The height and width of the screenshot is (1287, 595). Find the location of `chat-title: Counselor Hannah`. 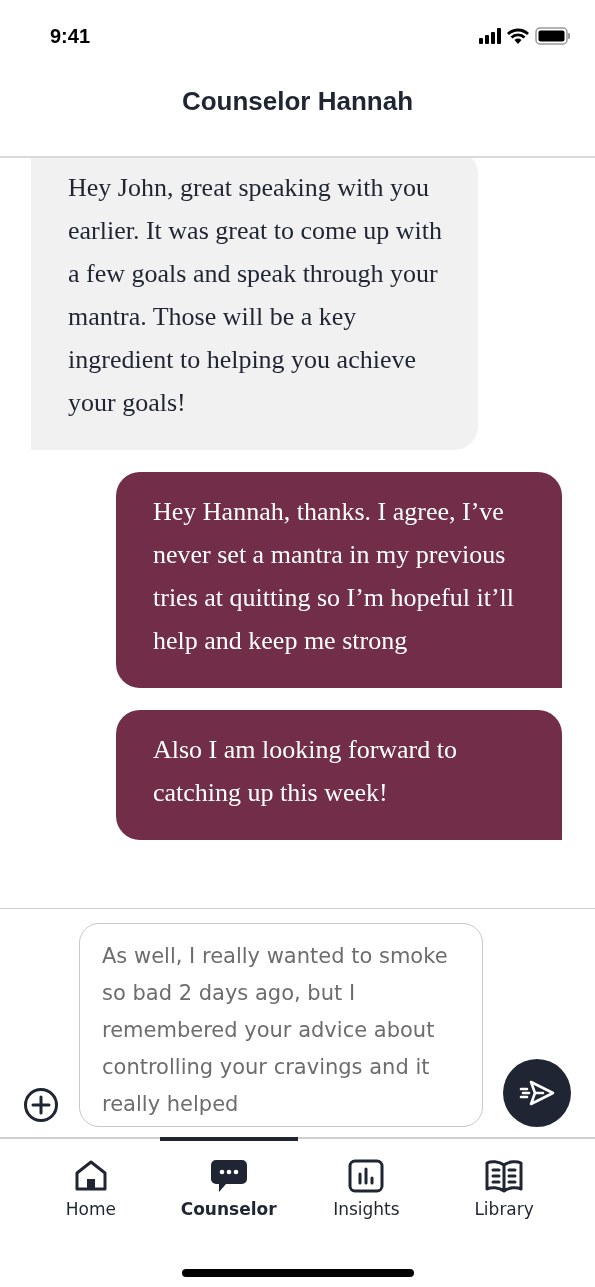

chat-title: Counselor Hannah is located at coordinates (297, 101).